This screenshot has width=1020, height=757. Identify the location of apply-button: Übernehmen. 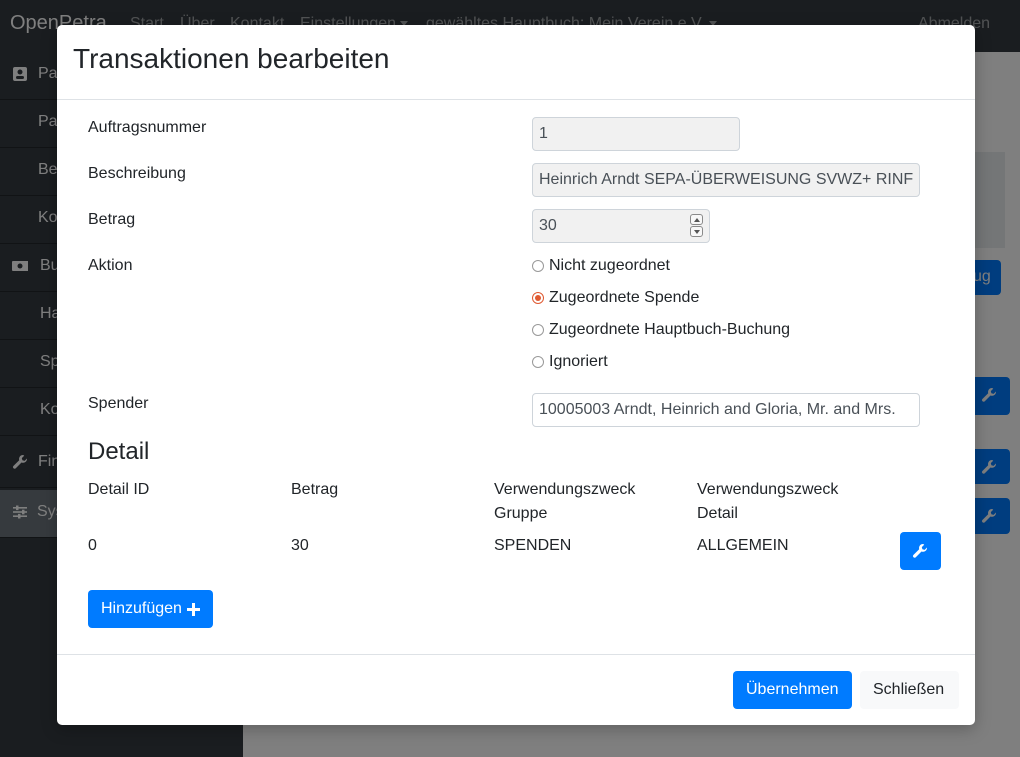
(792, 690).